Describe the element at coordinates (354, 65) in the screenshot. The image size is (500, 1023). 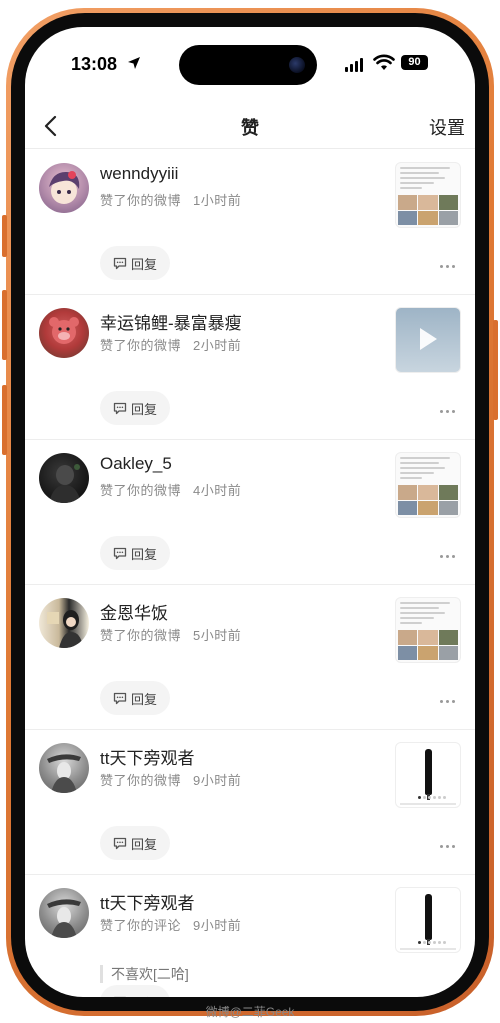
I see `signal-icon` at that location.